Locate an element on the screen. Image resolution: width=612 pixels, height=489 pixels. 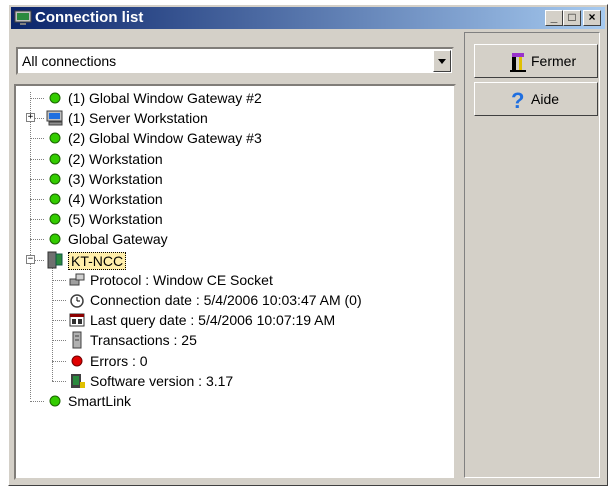
tree-node-label: (3) Workstation is located at coordinates (115, 178).